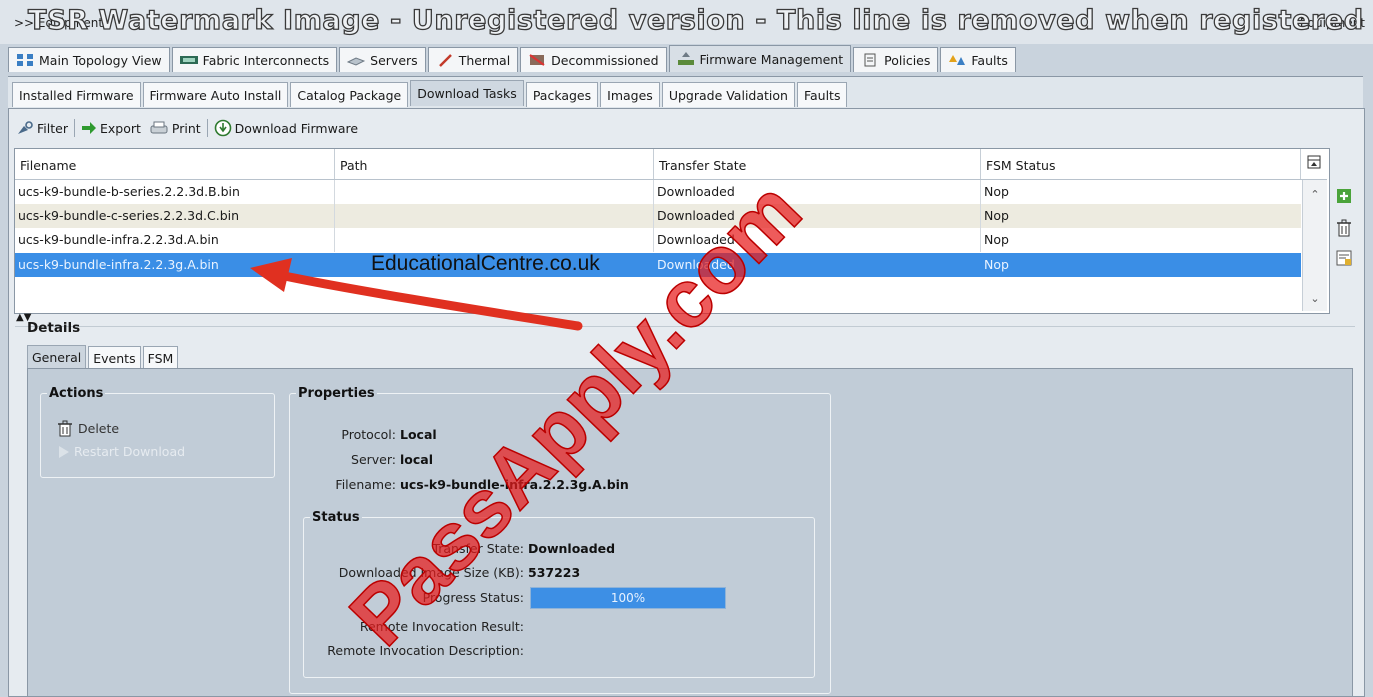  Describe the element at coordinates (349, 94) in the screenshot. I see `subtab-catalog-package: Catalog Package` at that location.